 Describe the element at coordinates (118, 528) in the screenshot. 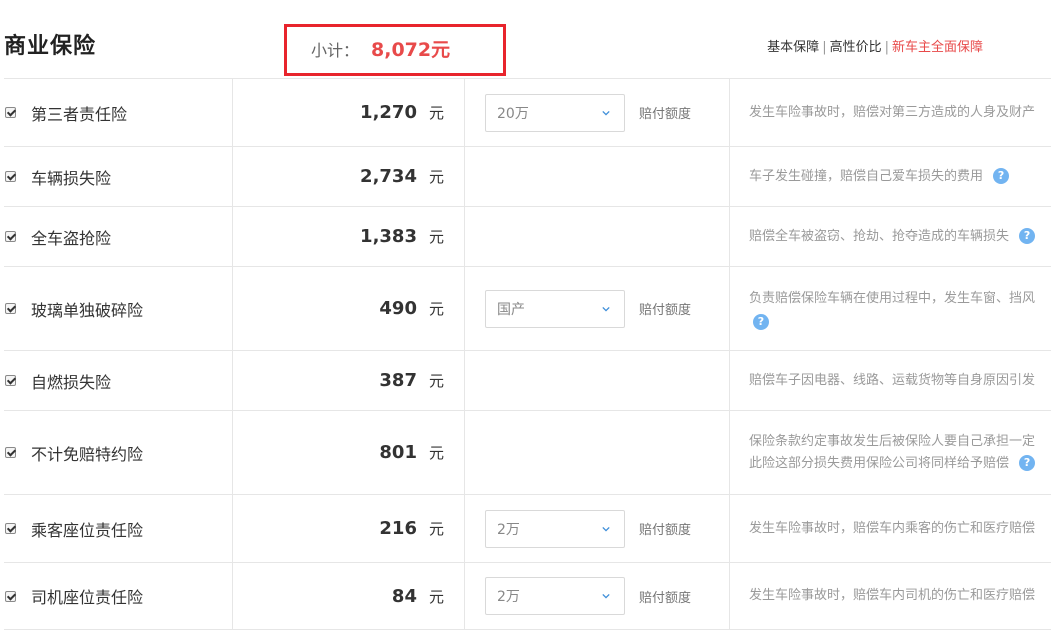

I see `coverage-name-cell: 乘客座位责任险` at that location.